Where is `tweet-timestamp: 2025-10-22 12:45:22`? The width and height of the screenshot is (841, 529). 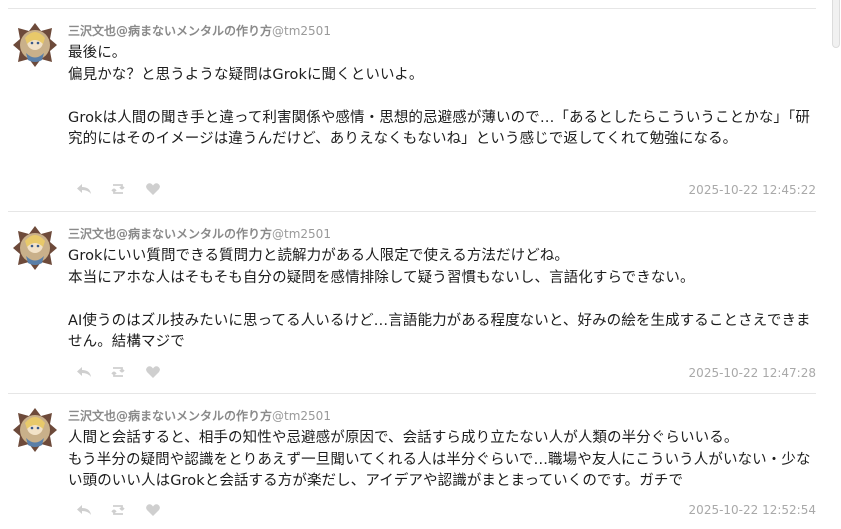 tweet-timestamp: 2025-10-22 12:45:22 is located at coordinates (752, 190).